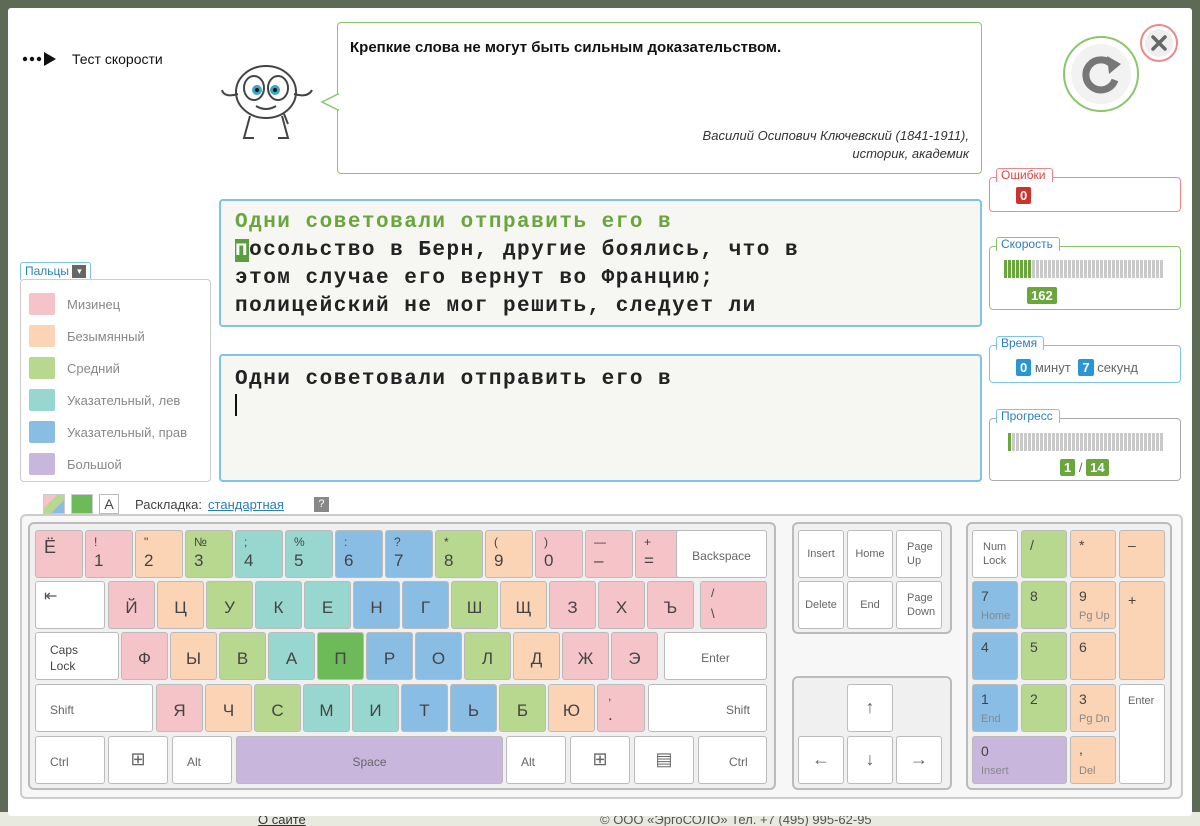 The height and width of the screenshot is (826, 1200). Describe the element at coordinates (82, 504) in the screenshot. I see `green-mode-button` at that location.